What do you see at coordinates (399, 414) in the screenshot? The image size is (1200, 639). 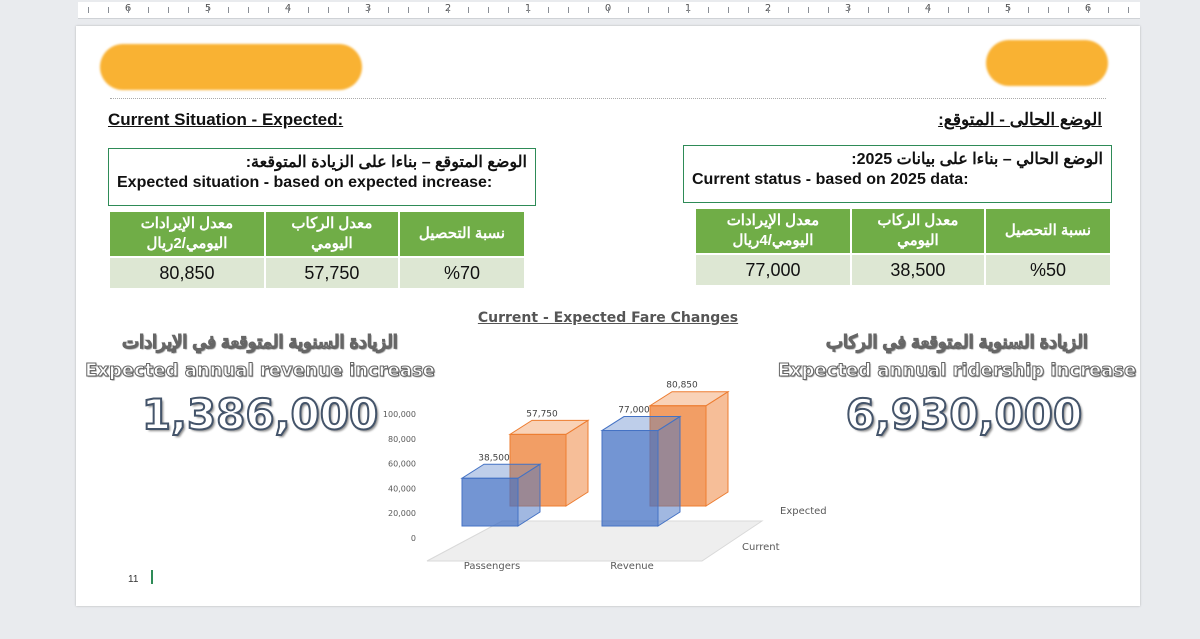 I see `y-tick-label: 100,000` at bounding box center [399, 414].